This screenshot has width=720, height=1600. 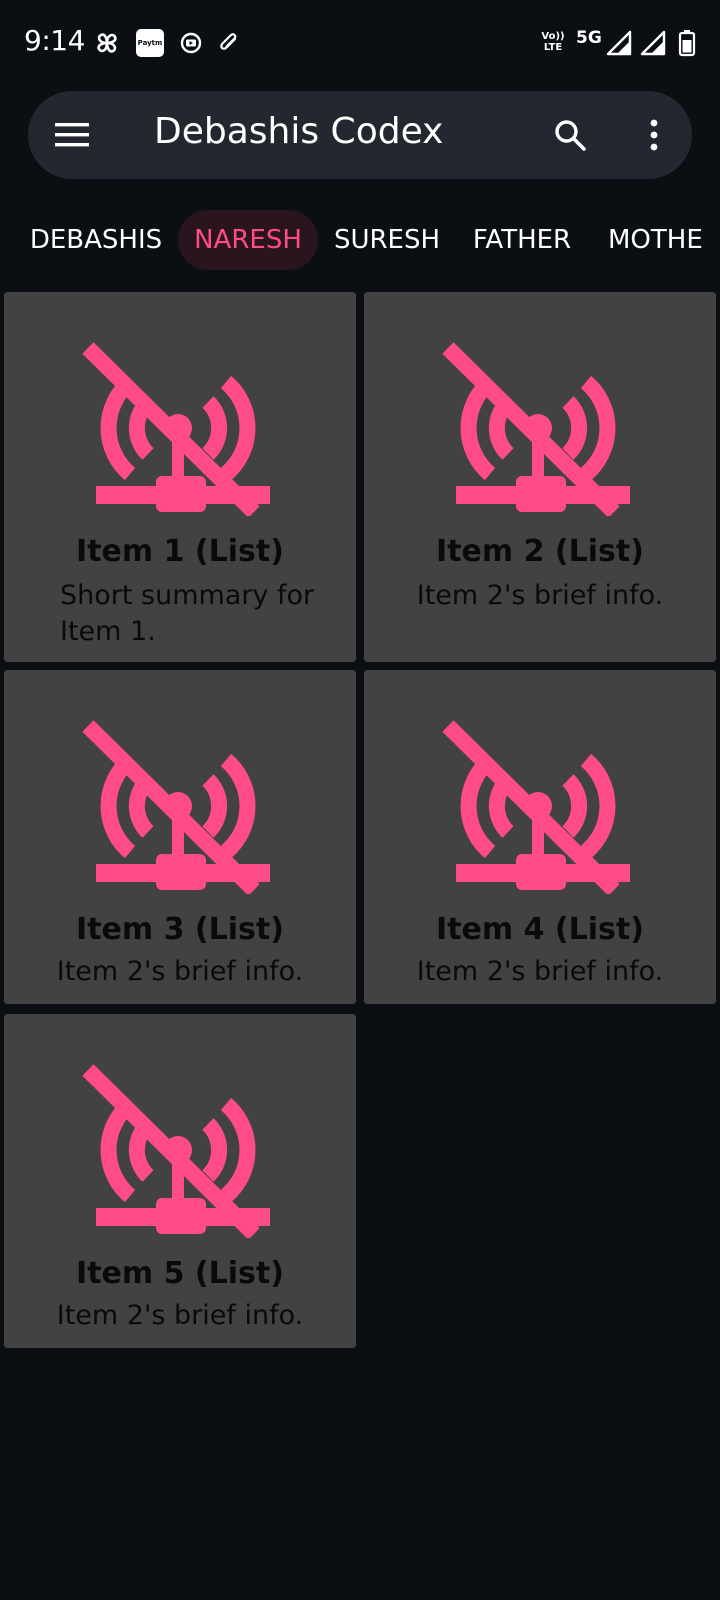 I want to click on card-title: Item 2 (List), so click(x=540, y=551).